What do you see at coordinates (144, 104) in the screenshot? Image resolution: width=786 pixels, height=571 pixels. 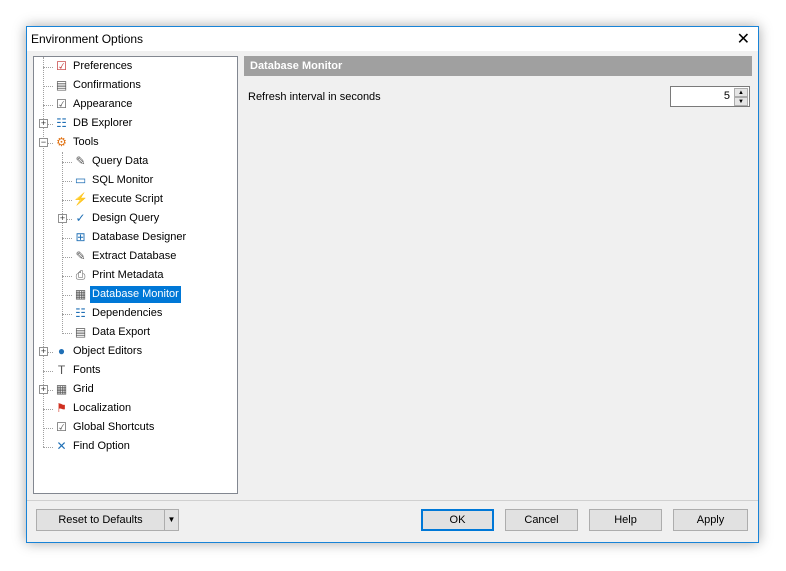 I see `tree-item-appearance: ☑ Appearance` at bounding box center [144, 104].